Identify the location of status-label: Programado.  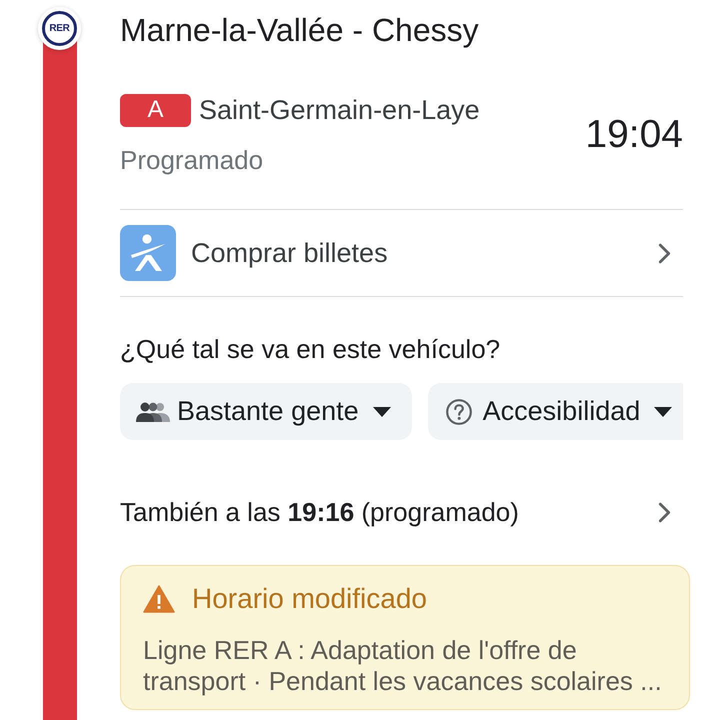
(192, 160).